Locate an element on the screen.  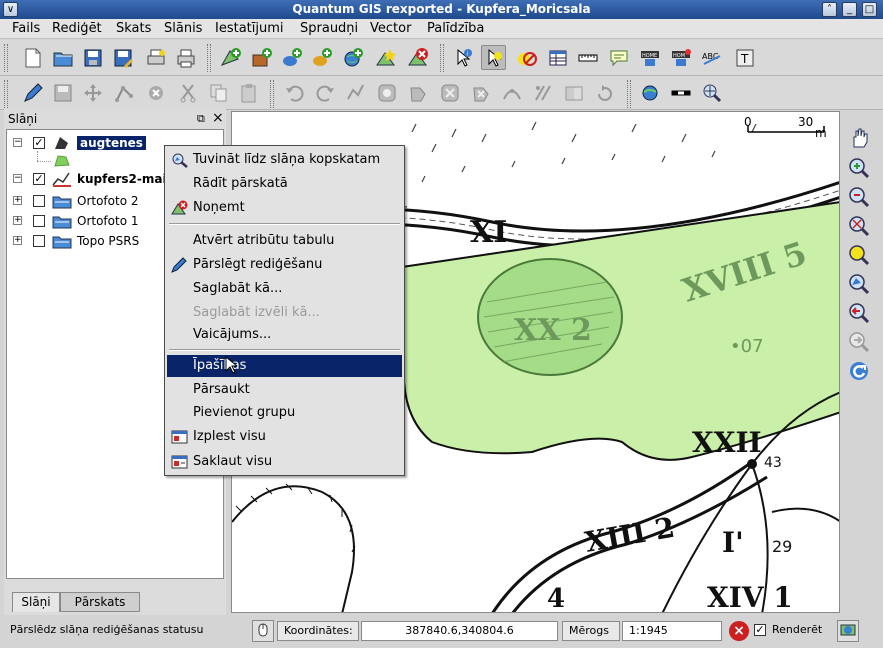
print-composer-icon is located at coordinates (155, 57).